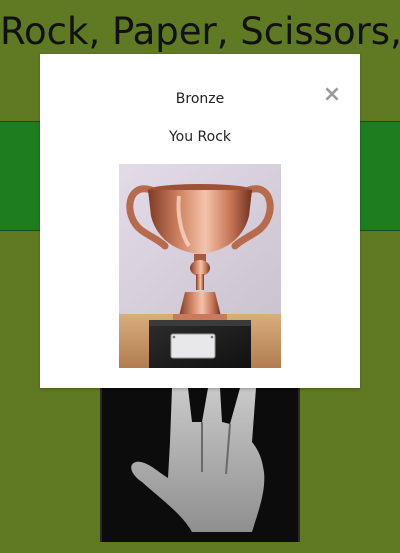 Image resolution: width=400 pixels, height=553 pixels. What do you see at coordinates (200, 99) in the screenshot?
I see `modal-title: Bronze` at bounding box center [200, 99].